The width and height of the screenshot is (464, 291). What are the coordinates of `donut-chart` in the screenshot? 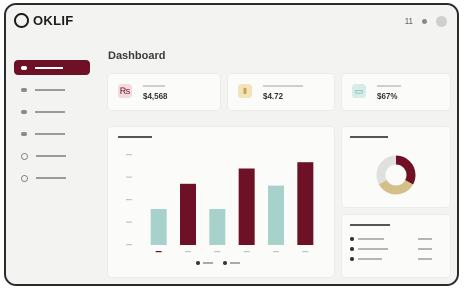 It's located at (396, 175).